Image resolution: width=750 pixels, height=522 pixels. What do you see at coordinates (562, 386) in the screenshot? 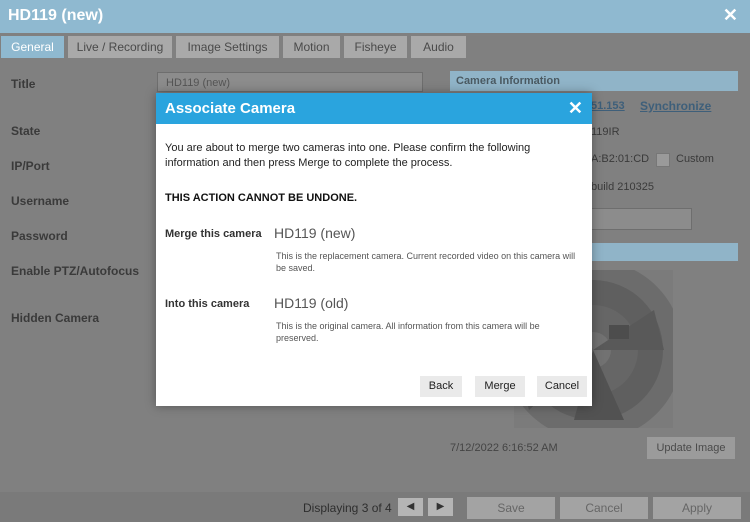
I see `dialog-cancel-button: Cancel` at bounding box center [562, 386].